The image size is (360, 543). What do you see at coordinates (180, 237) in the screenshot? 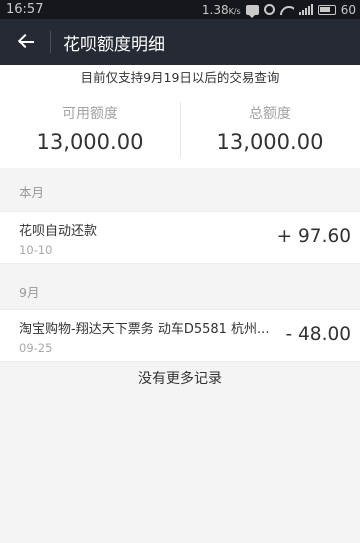
I see `record-item: 花呗自动还款 10-10 + 97.60` at bounding box center [180, 237].